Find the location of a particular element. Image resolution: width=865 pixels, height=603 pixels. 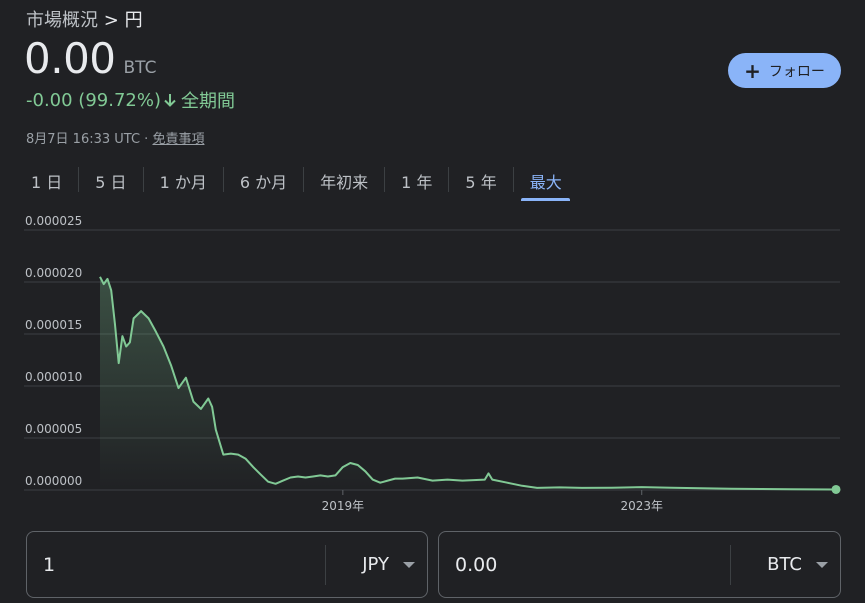

timestamp: 8月7日 16:33 UTC · is located at coordinates (89, 139).